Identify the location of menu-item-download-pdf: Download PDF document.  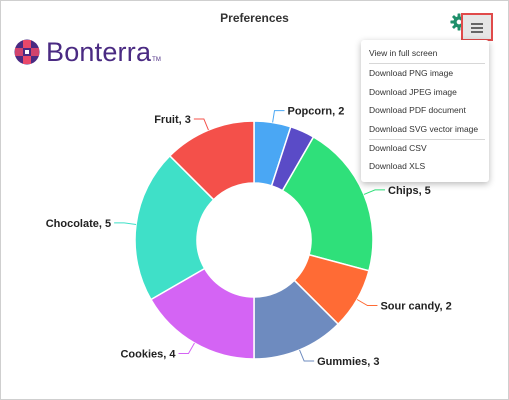
(417, 110).